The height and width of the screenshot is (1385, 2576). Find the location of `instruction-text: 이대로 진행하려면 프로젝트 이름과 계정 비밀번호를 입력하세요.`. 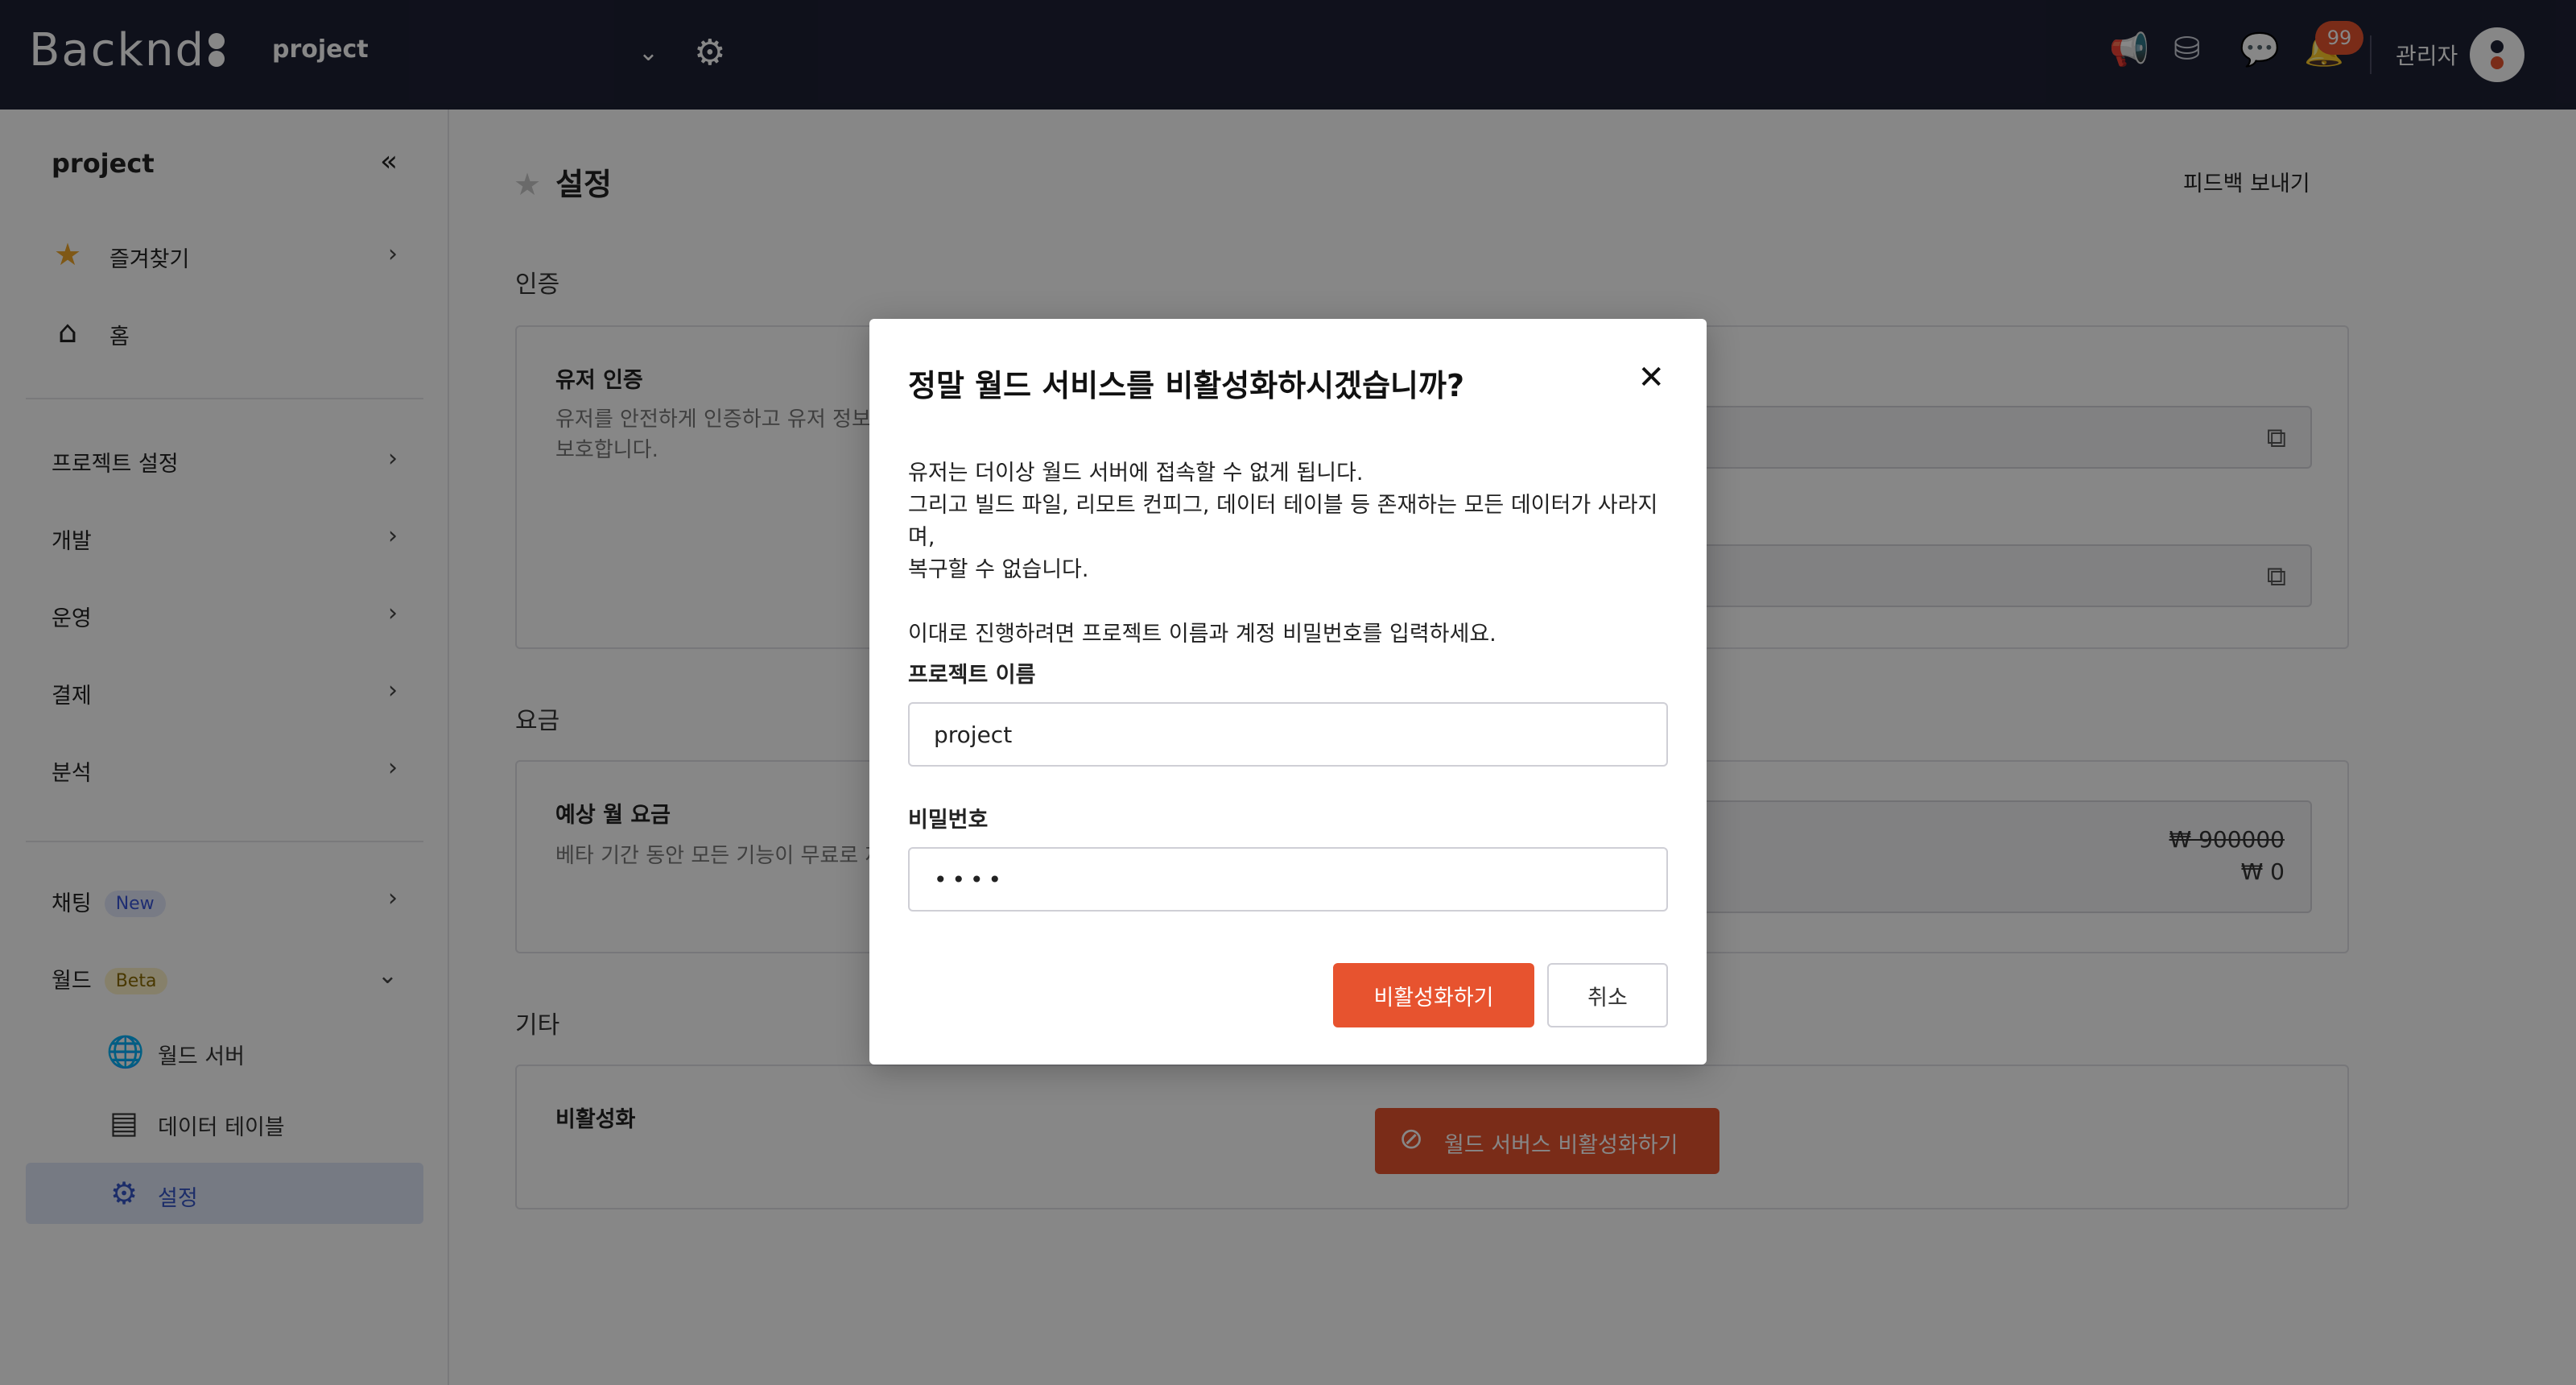

instruction-text: 이대로 진행하려면 프로젝트 이름과 계정 비밀번호를 입력하세요. is located at coordinates (1202, 635).